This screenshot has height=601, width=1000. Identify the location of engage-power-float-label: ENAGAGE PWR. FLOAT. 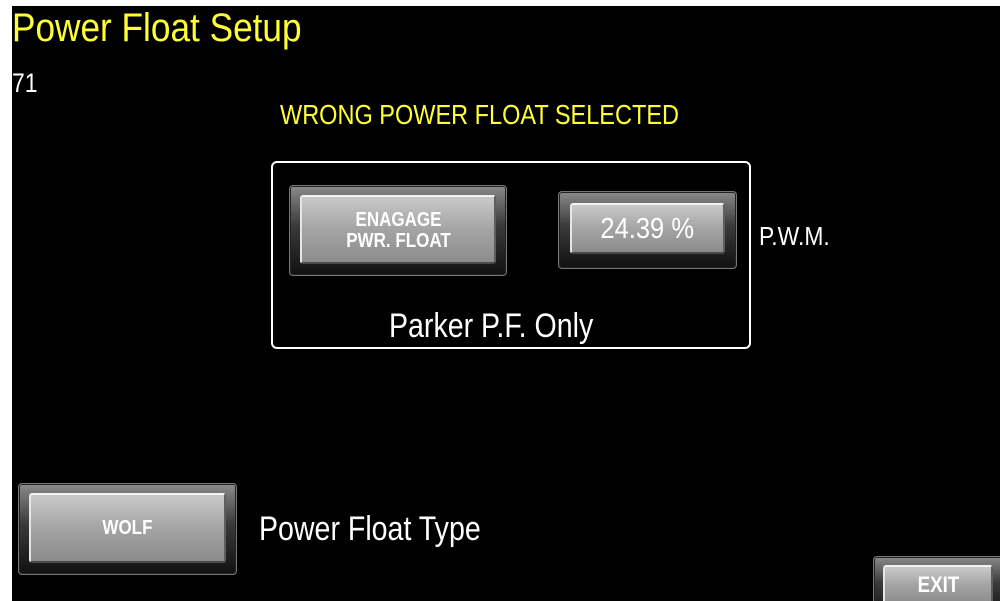
(398, 230).